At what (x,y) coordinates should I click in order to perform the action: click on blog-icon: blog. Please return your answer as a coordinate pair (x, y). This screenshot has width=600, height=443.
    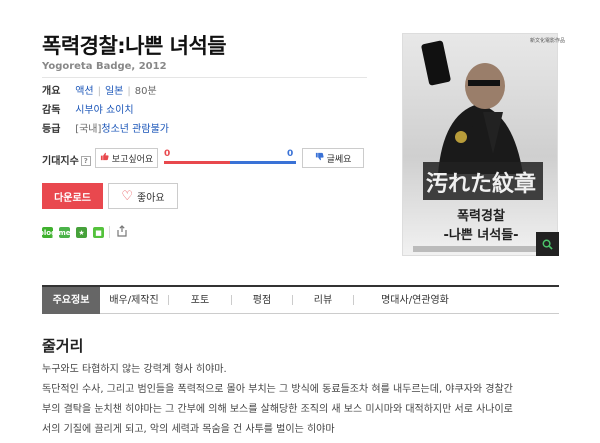
    Looking at the image, I should click on (47, 232).